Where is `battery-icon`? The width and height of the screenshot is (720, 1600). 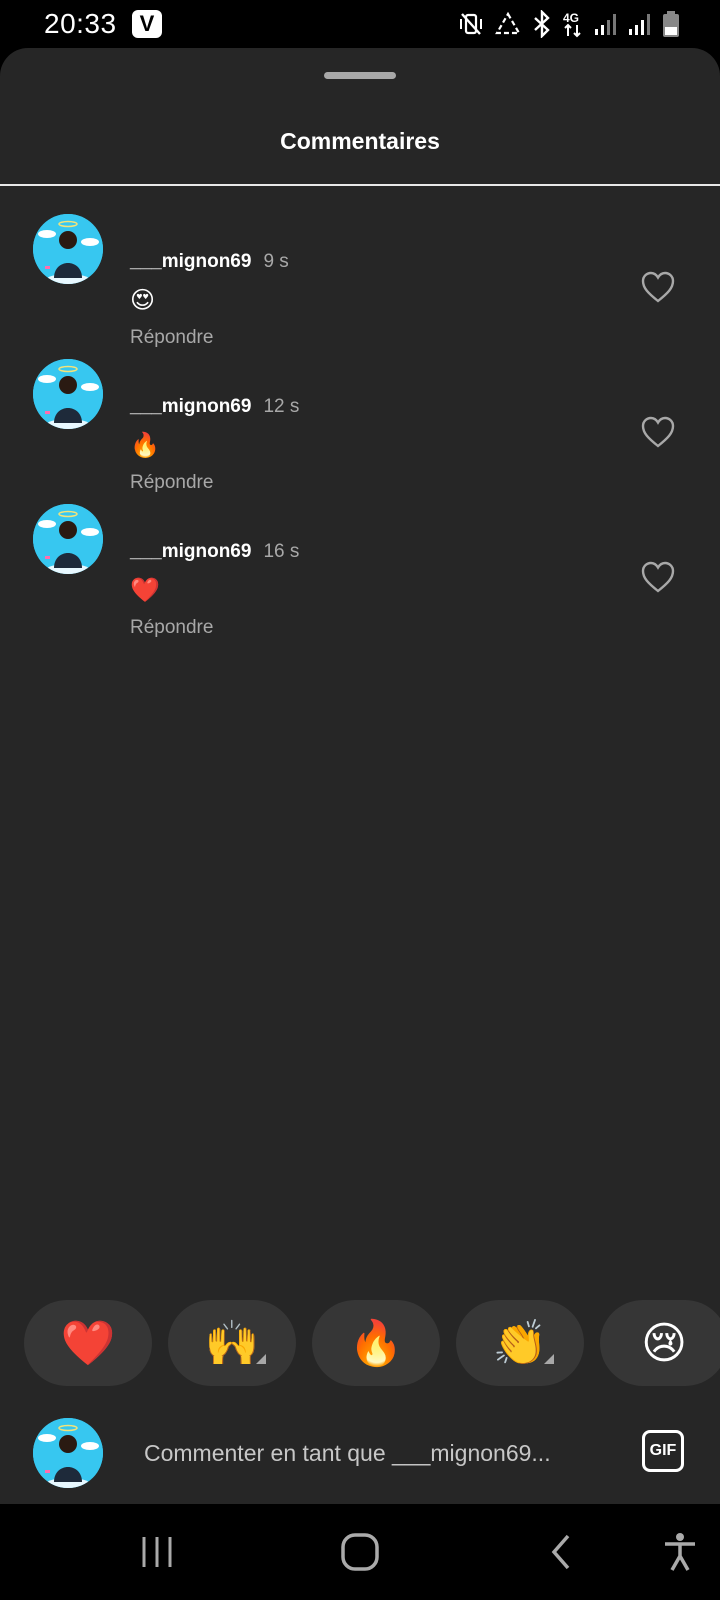
battery-icon is located at coordinates (671, 24).